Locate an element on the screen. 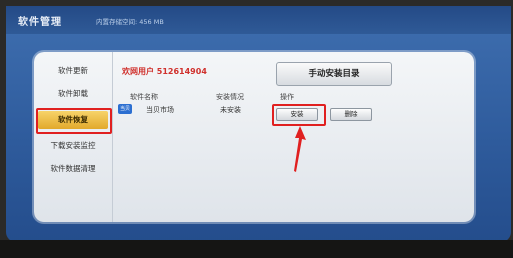 The height and width of the screenshot is (258, 513). app-title: 软件管理 is located at coordinates (40, 22).